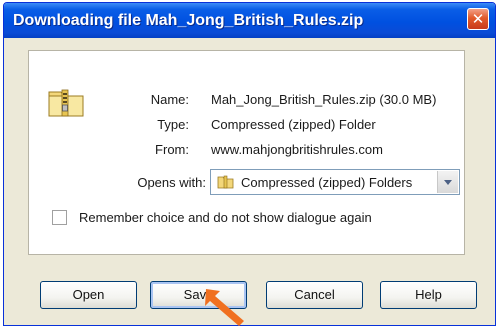 Image resolution: width=499 pixels, height=329 pixels. What do you see at coordinates (59, 217) in the screenshot?
I see `remember-checkbox` at bounding box center [59, 217].